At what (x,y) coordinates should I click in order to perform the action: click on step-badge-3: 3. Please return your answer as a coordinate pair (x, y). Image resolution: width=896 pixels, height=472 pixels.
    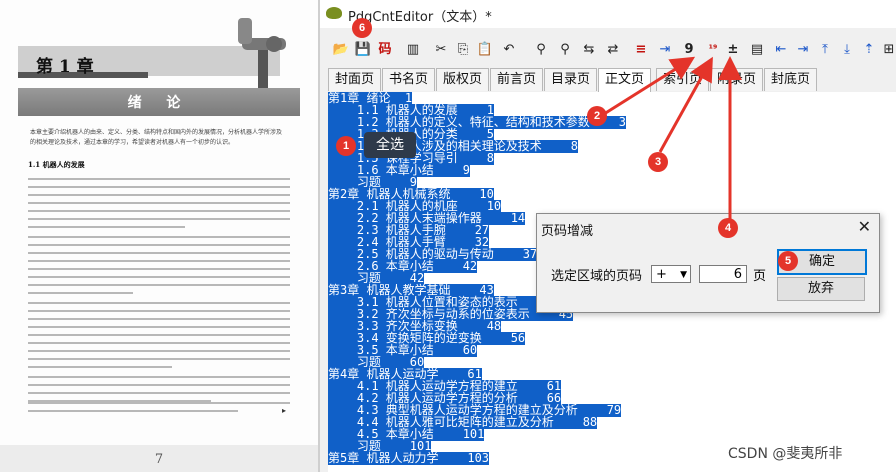
    Looking at the image, I should click on (658, 162).